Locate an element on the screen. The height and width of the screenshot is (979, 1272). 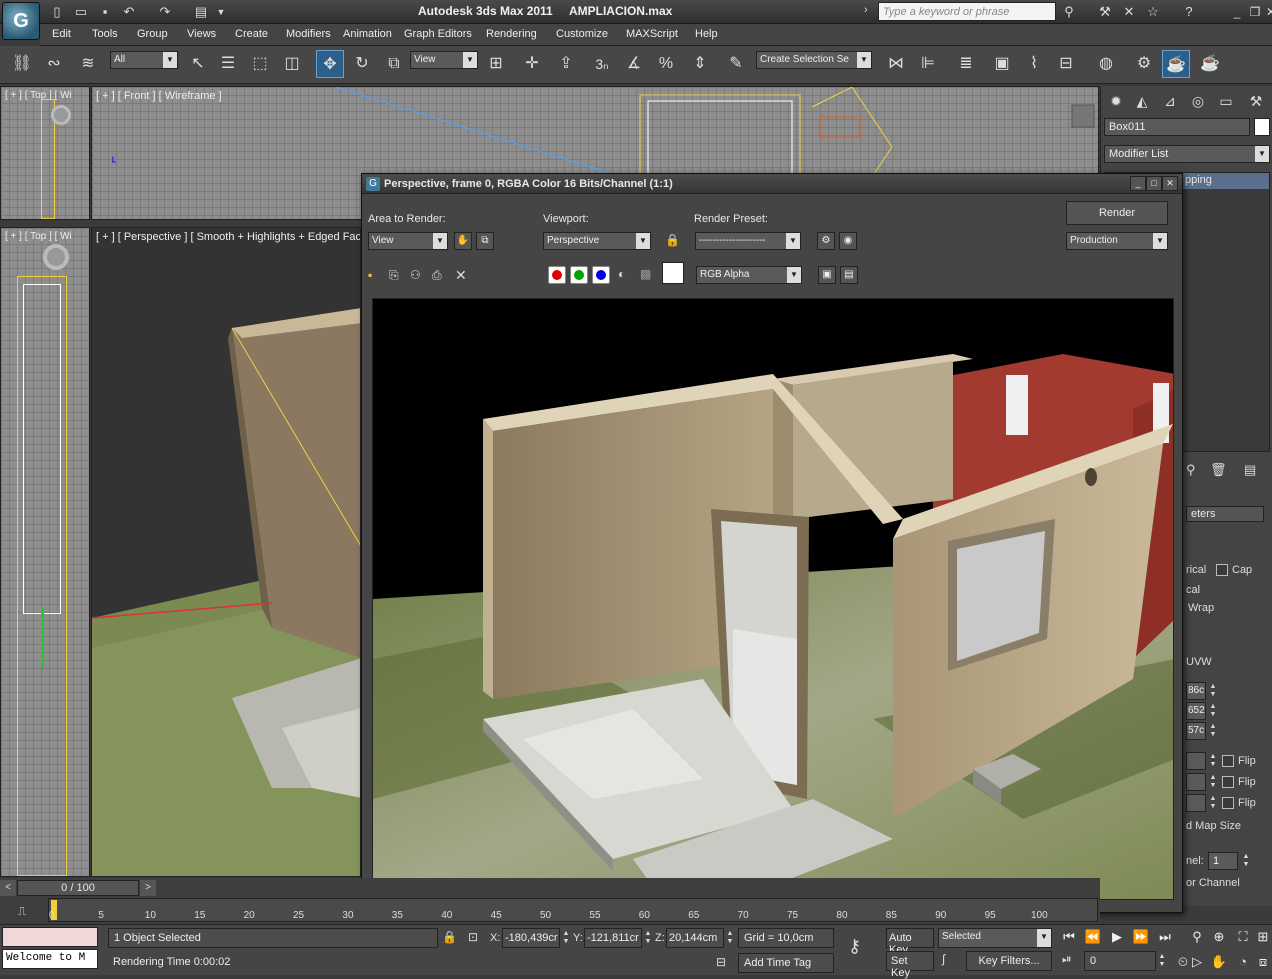
w-tile-spinner: ▲ ▼ is located at coordinates (1213, 803).